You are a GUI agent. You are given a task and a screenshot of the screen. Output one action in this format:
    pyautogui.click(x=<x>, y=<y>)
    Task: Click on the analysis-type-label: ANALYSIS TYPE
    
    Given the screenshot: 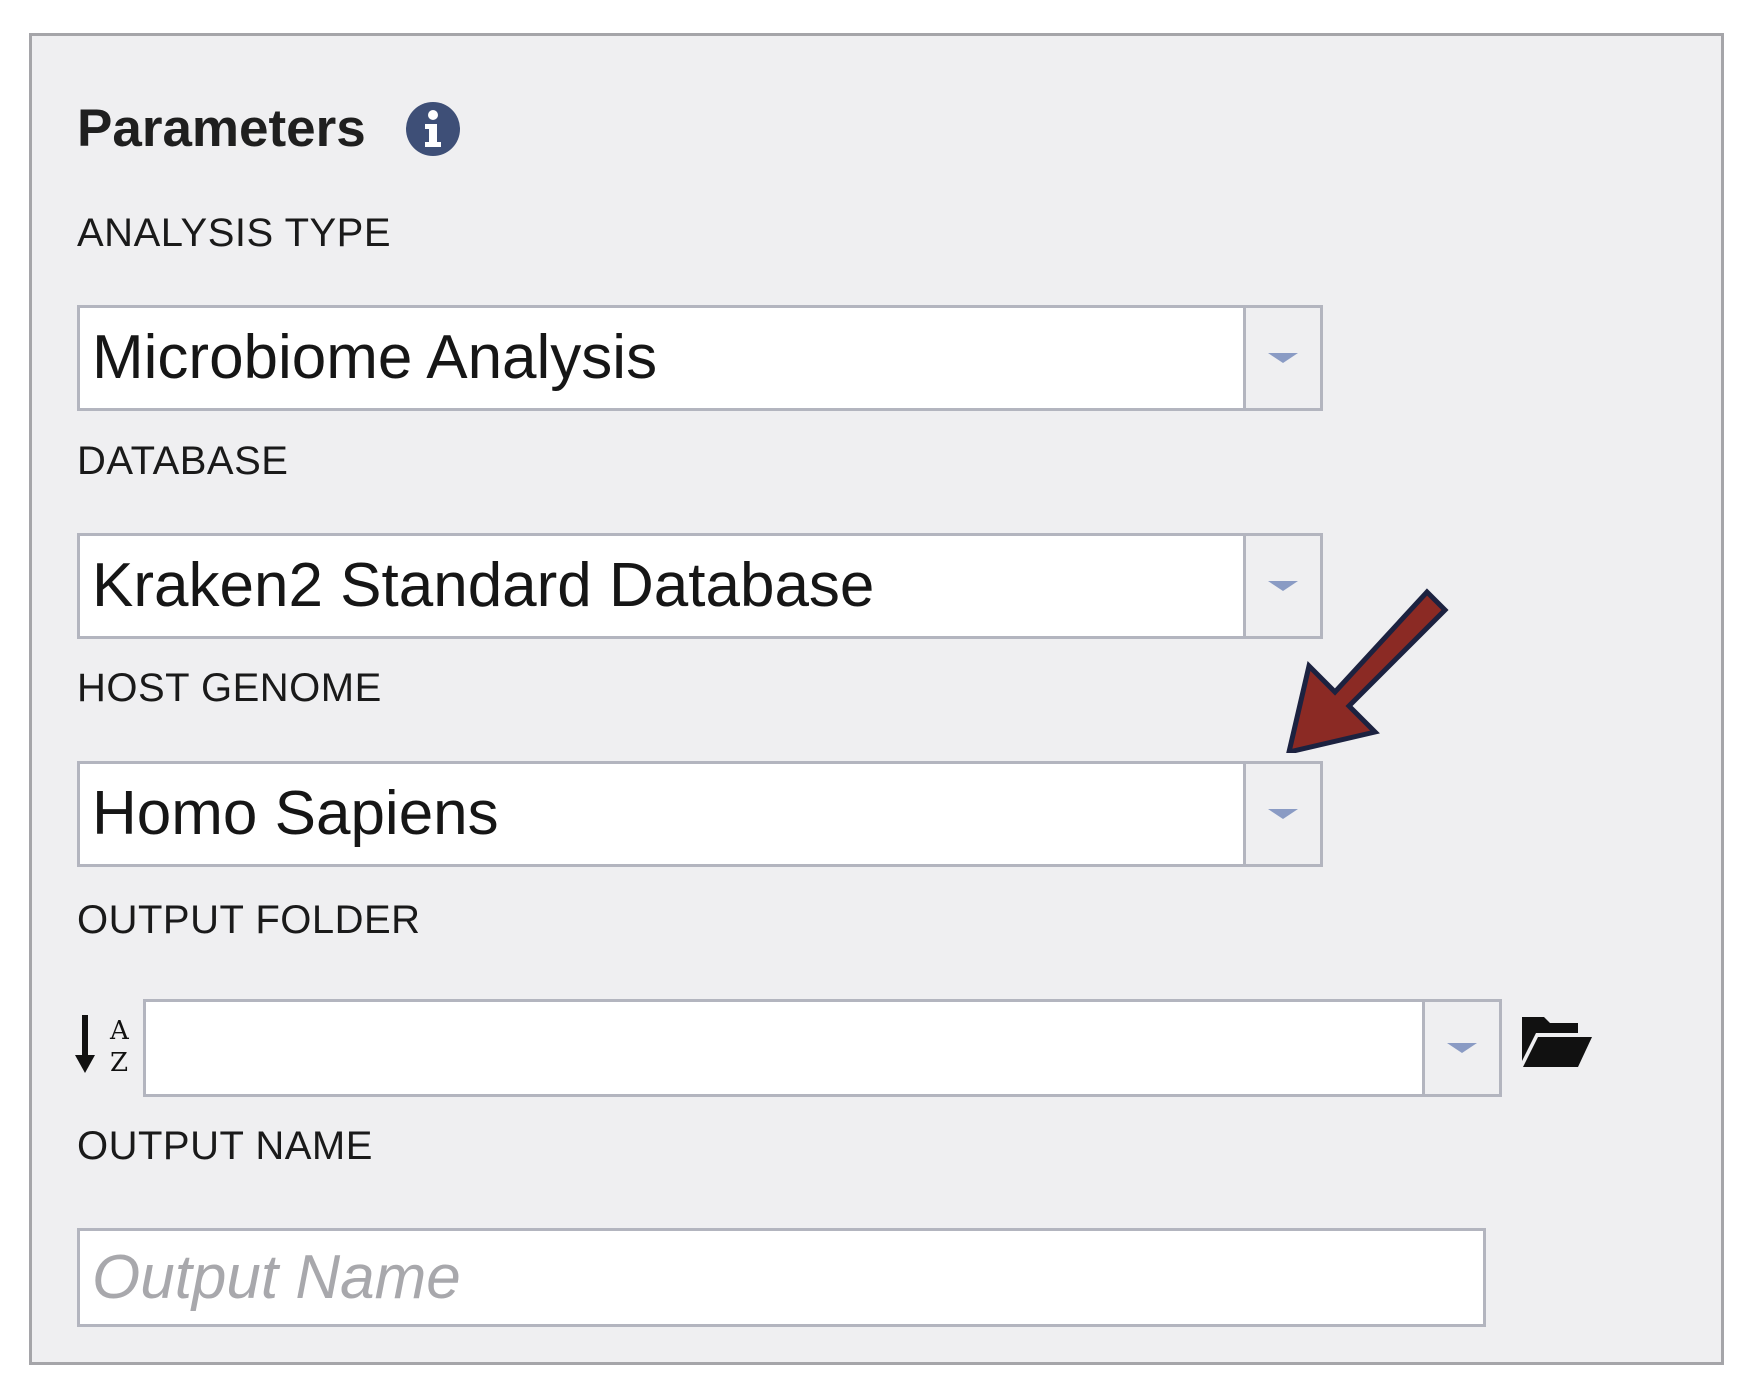 What is the action you would take?
    pyautogui.click(x=234, y=233)
    